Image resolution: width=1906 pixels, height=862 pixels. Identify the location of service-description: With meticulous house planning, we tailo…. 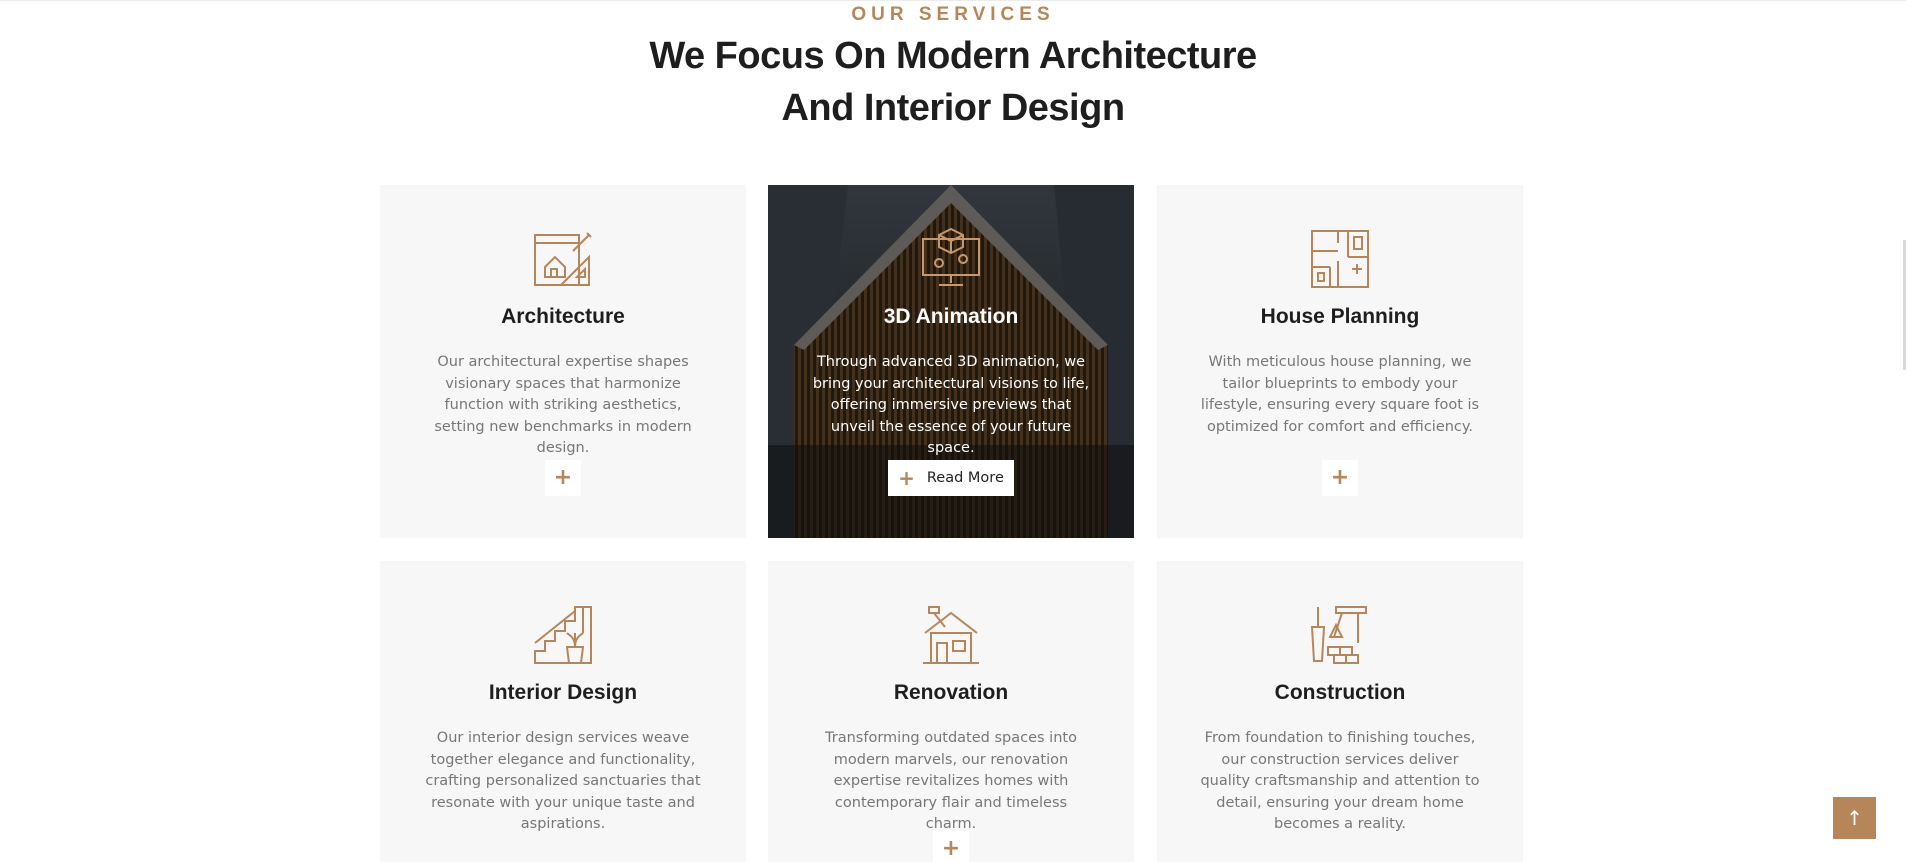
(1340, 394).